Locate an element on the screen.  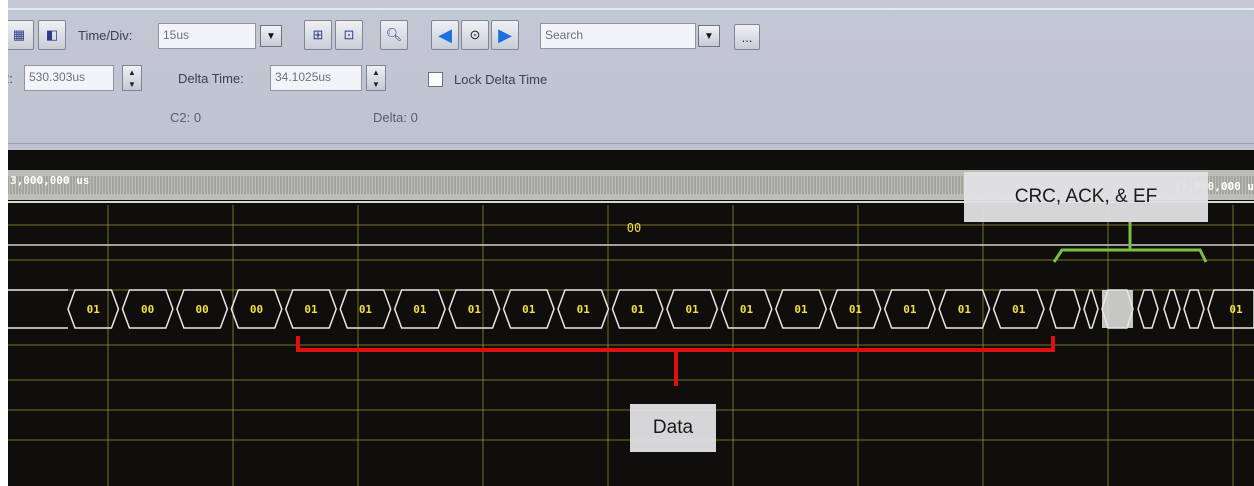
magnifier-icon: 🔍︎ is located at coordinates (394, 35).